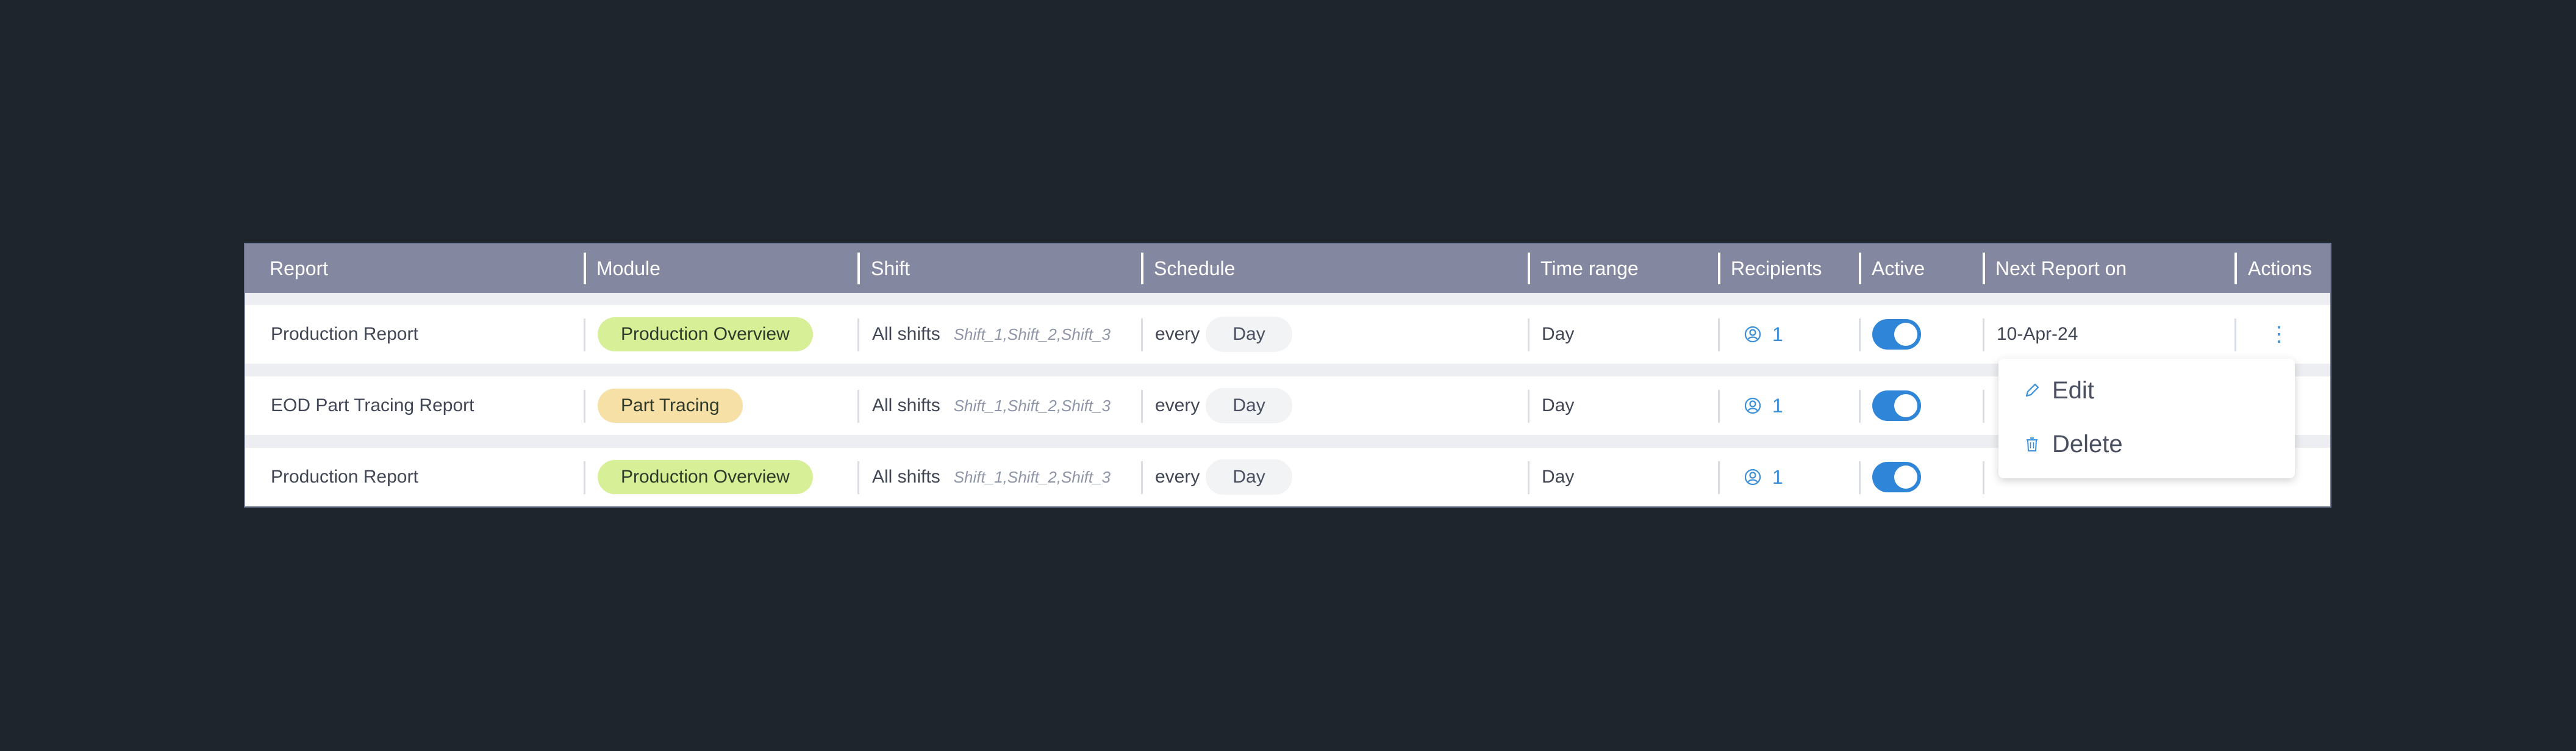 Image resolution: width=2576 pixels, height=751 pixels. Describe the element at coordinates (2061, 268) in the screenshot. I see `header-next-report: Next Report on` at that location.